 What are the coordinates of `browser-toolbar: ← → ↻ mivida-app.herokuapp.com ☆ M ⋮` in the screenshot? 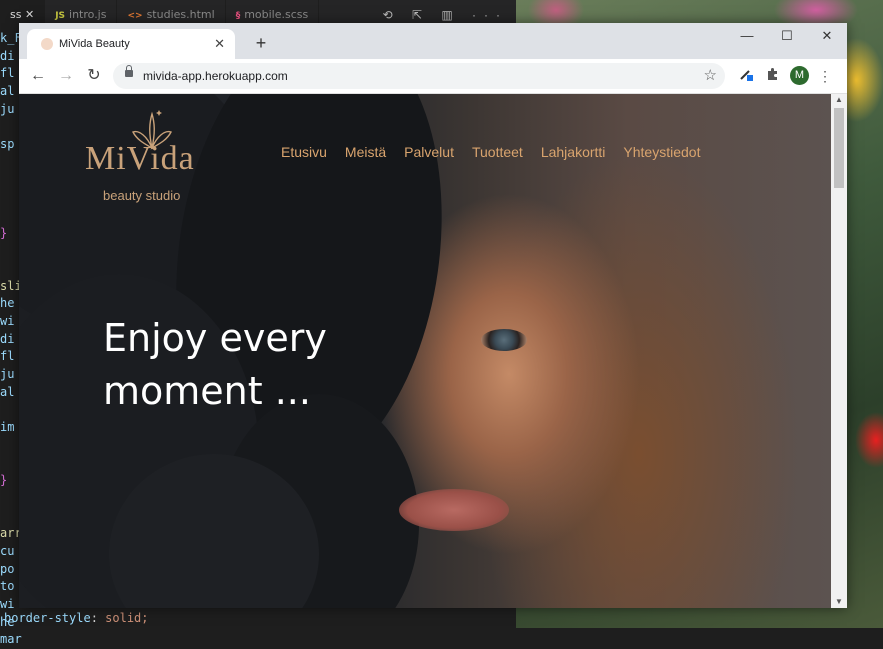 It's located at (433, 76).